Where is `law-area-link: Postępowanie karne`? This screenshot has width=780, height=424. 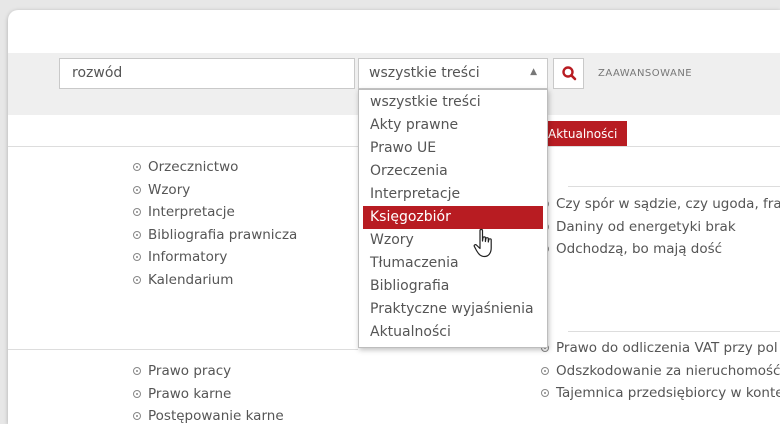
law-area-link: Postępowanie karne is located at coordinates (208, 414).